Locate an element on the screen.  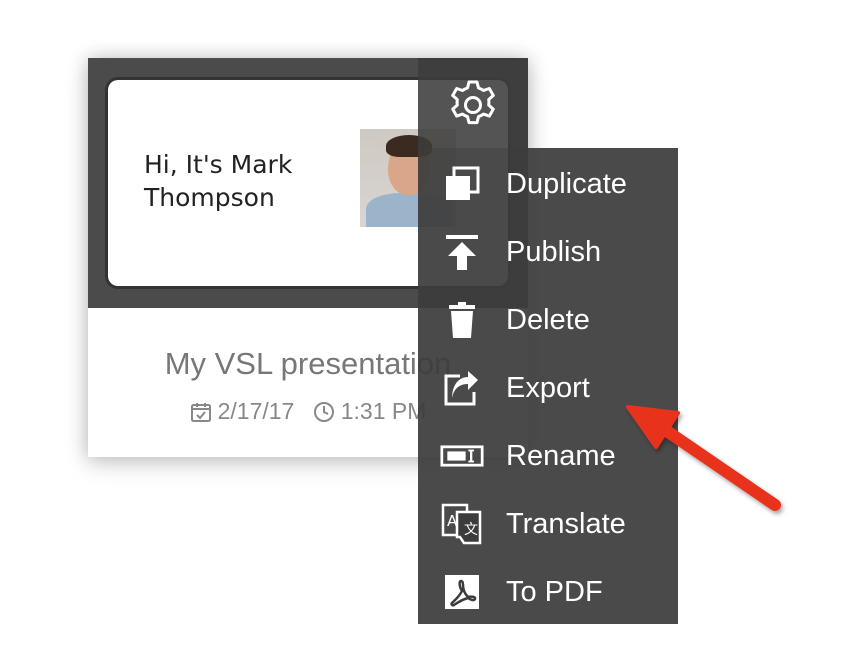
menu-label-duplicate: Duplicate is located at coordinates (566, 183).